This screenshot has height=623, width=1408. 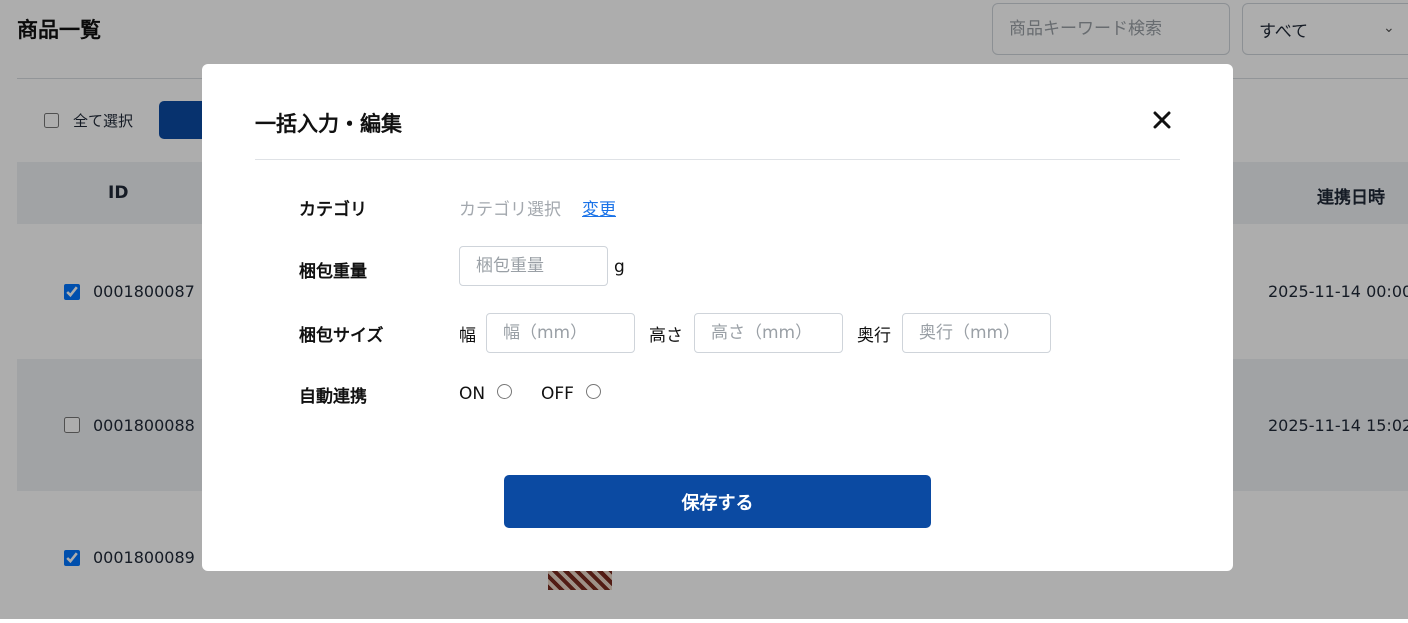 What do you see at coordinates (328, 124) in the screenshot?
I see `modal-title: 一括入力・編集` at bounding box center [328, 124].